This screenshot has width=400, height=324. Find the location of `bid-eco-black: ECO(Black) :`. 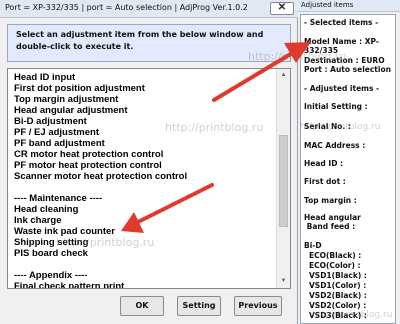

bid-eco-black: ECO(Black) : is located at coordinates (335, 255).